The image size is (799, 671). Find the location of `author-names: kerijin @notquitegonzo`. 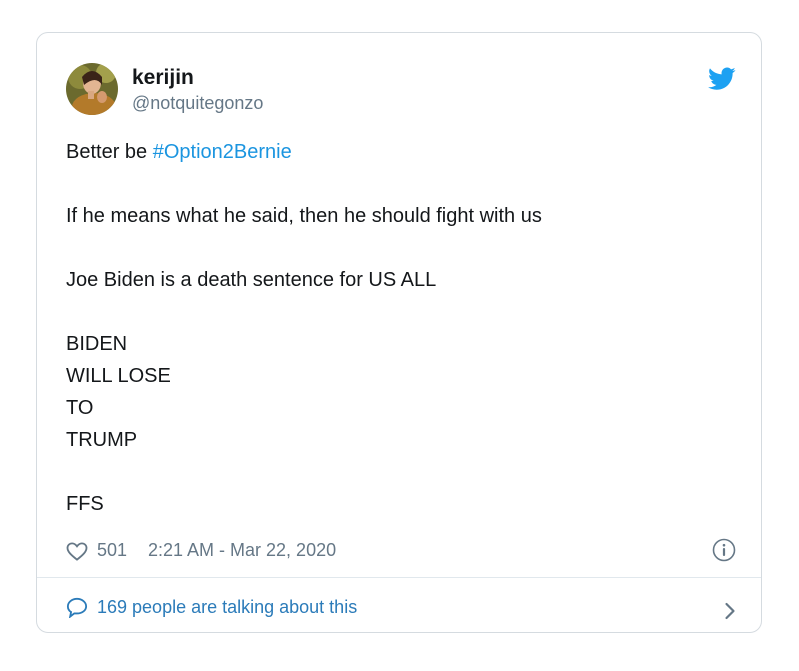

author-names: kerijin @notquitegonzo is located at coordinates (197, 90).